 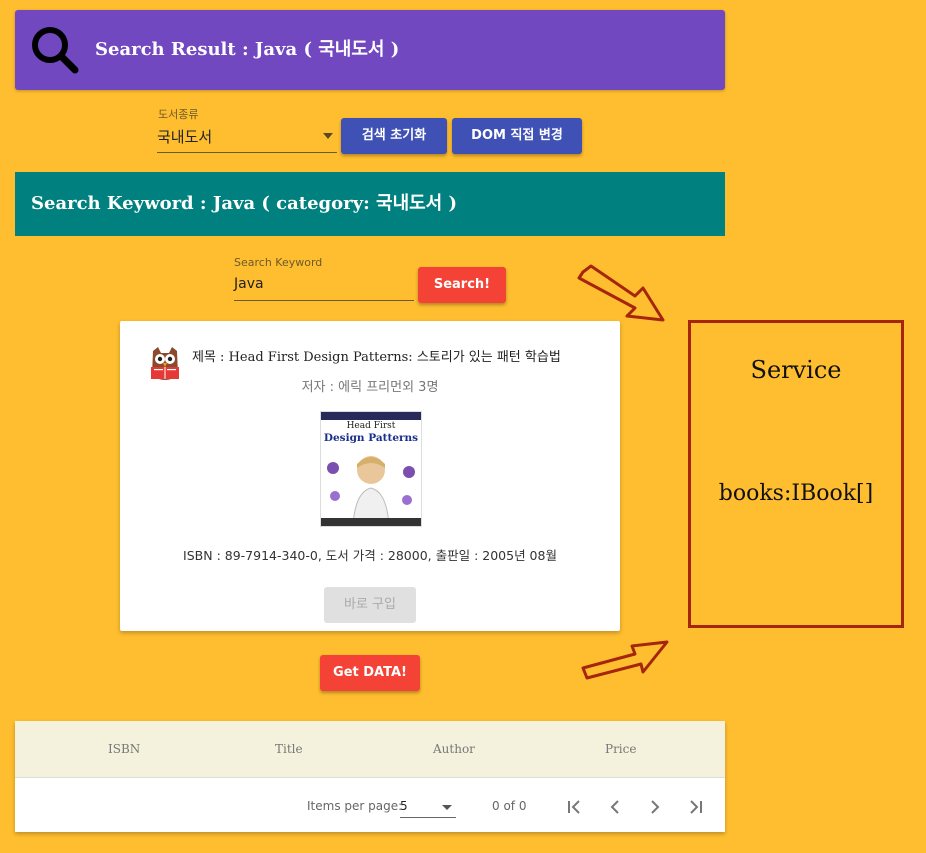 What do you see at coordinates (621, 293) in the screenshot?
I see `arrow-right-down-icon` at bounding box center [621, 293].